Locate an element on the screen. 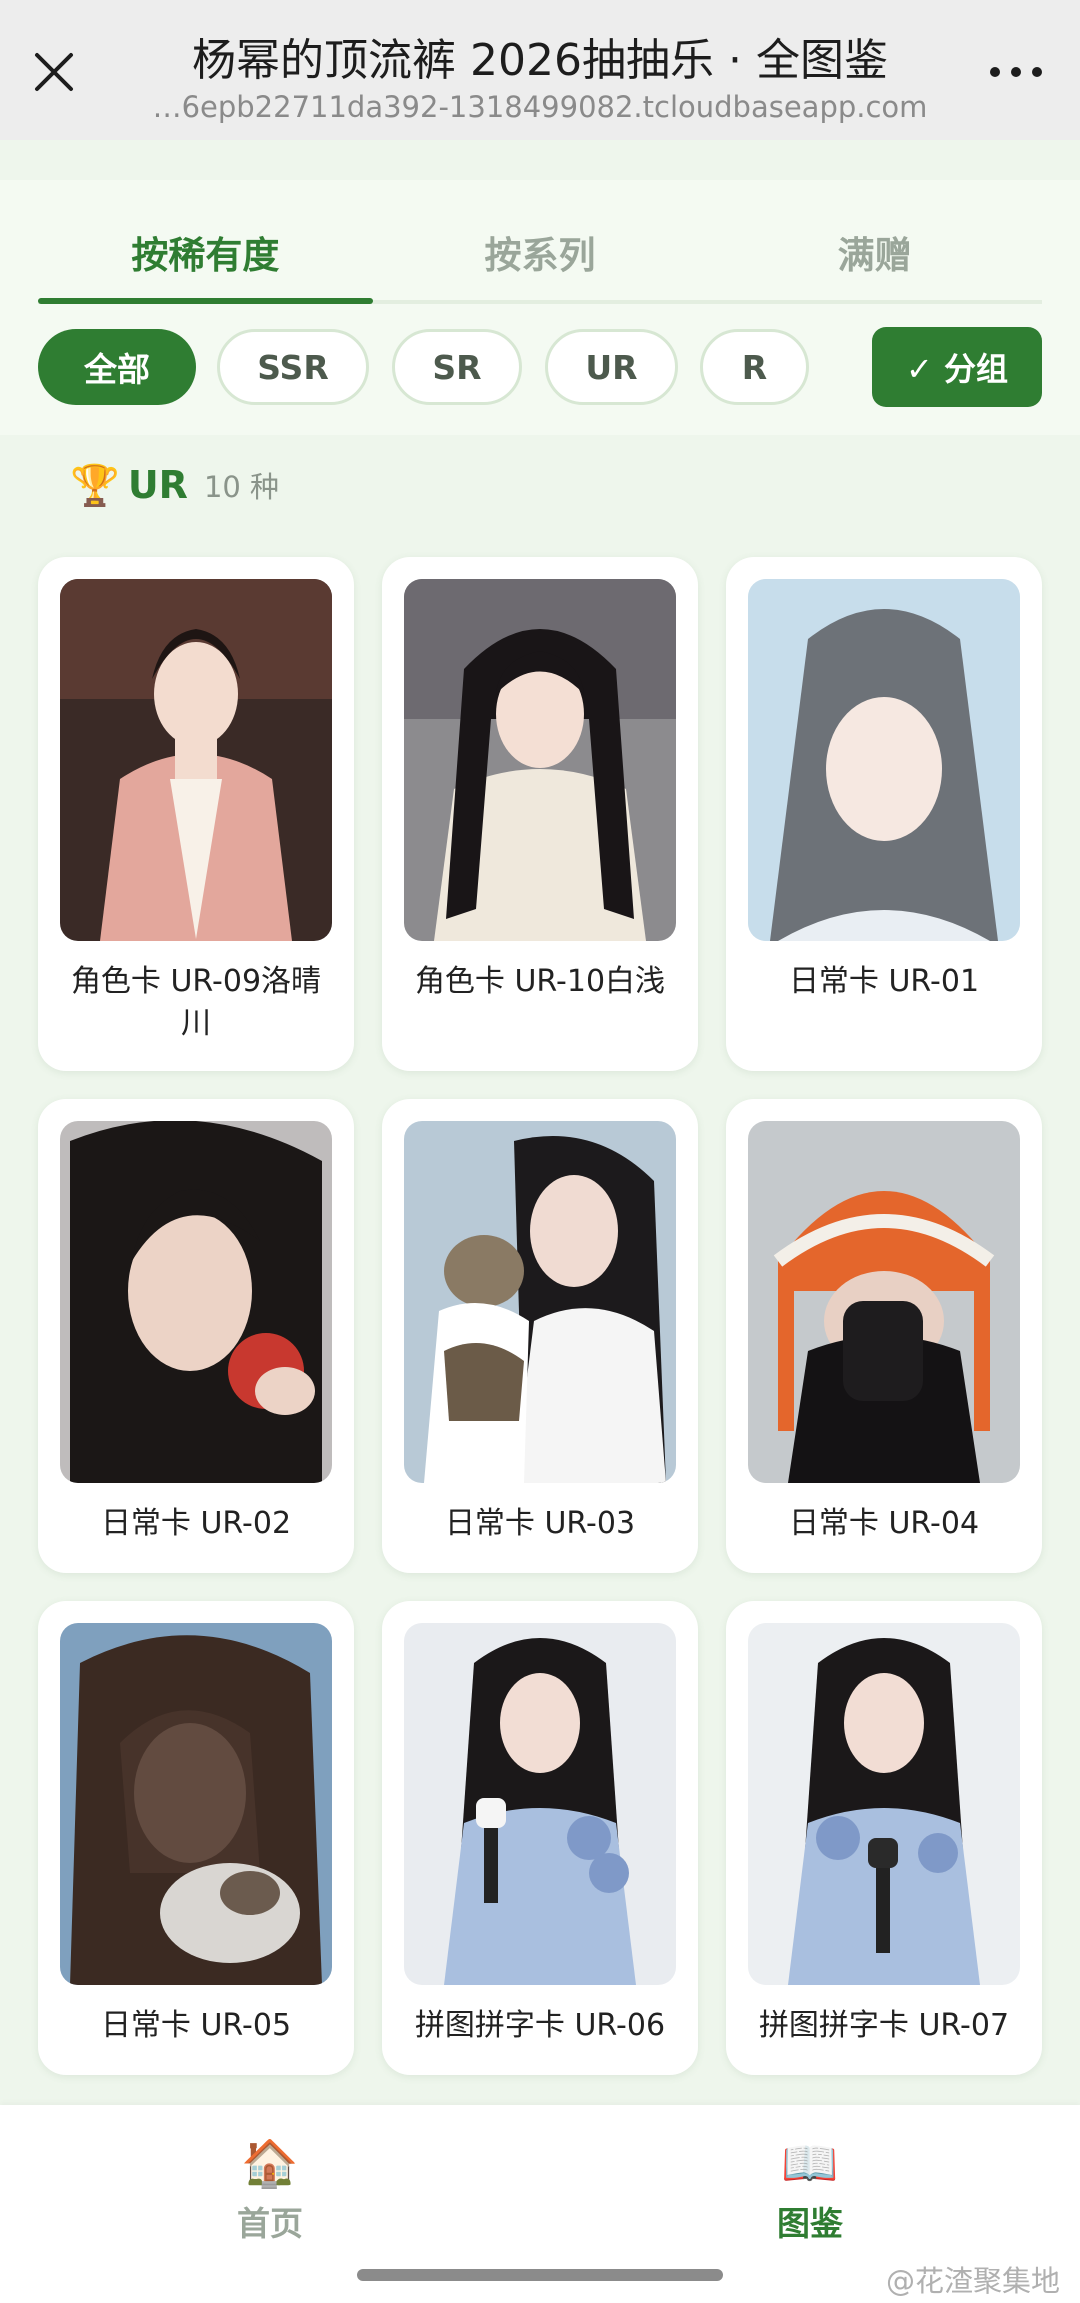 Image resolution: width=1080 pixels, height=2303 pixels. filter-ssr: SSR is located at coordinates (293, 367).